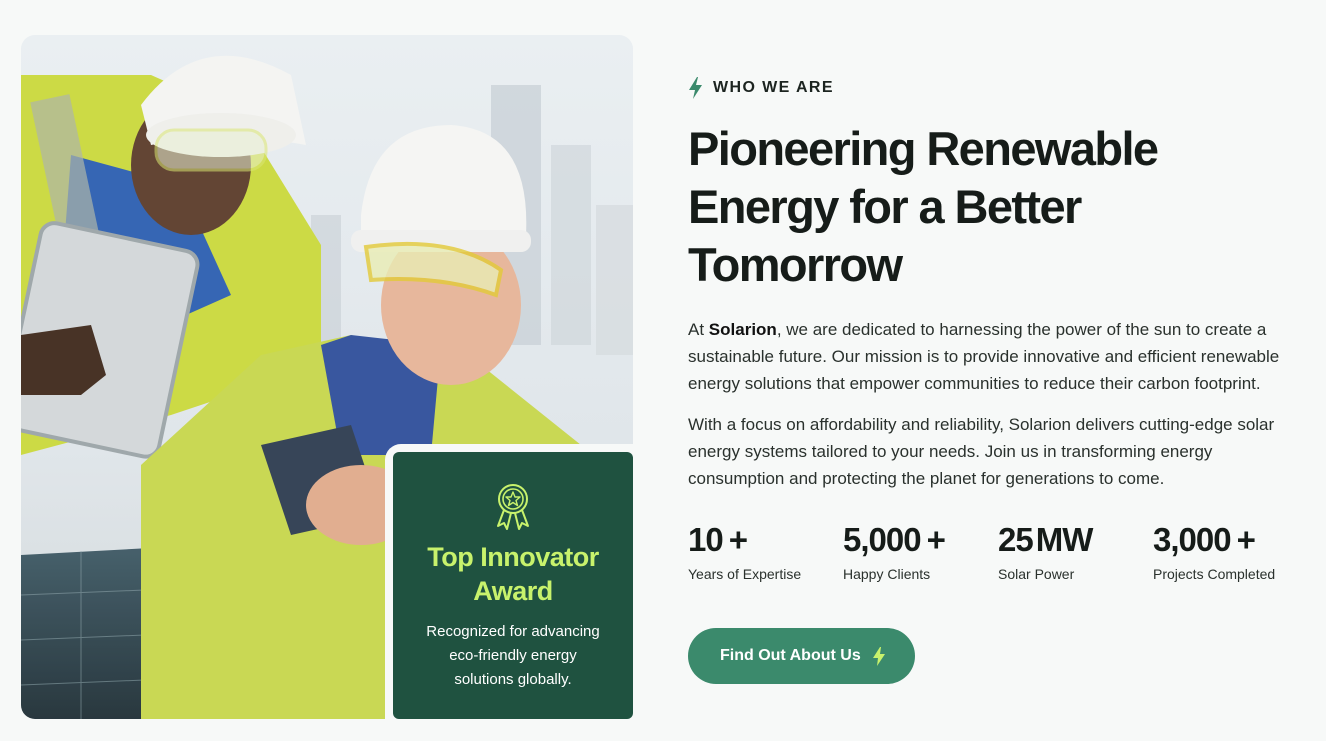  What do you see at coordinates (513, 507) in the screenshot?
I see `award-ribbon-icon` at bounding box center [513, 507].